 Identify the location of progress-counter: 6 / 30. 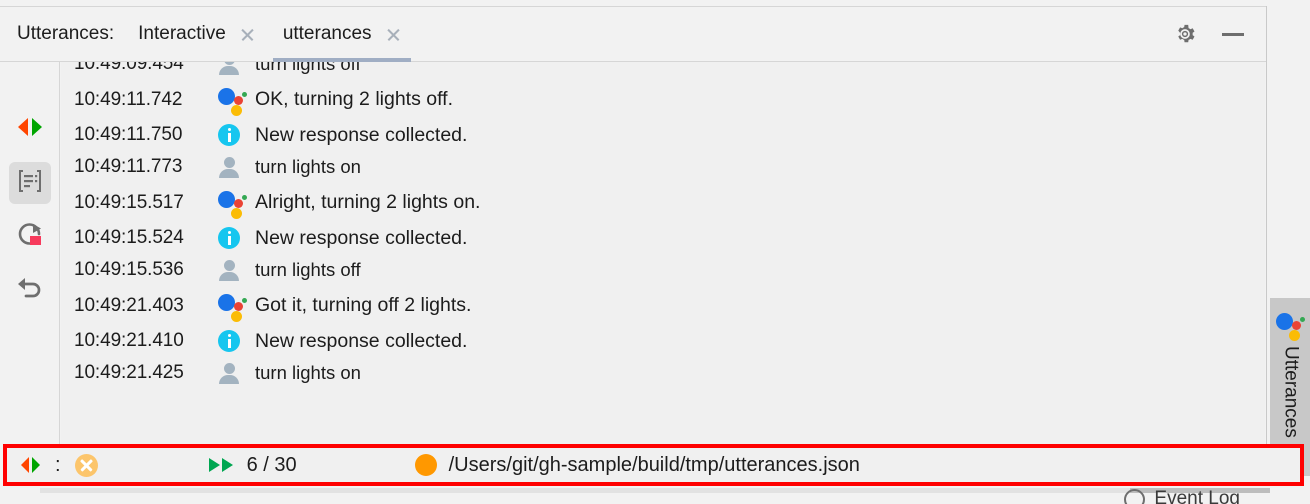
(271, 464).